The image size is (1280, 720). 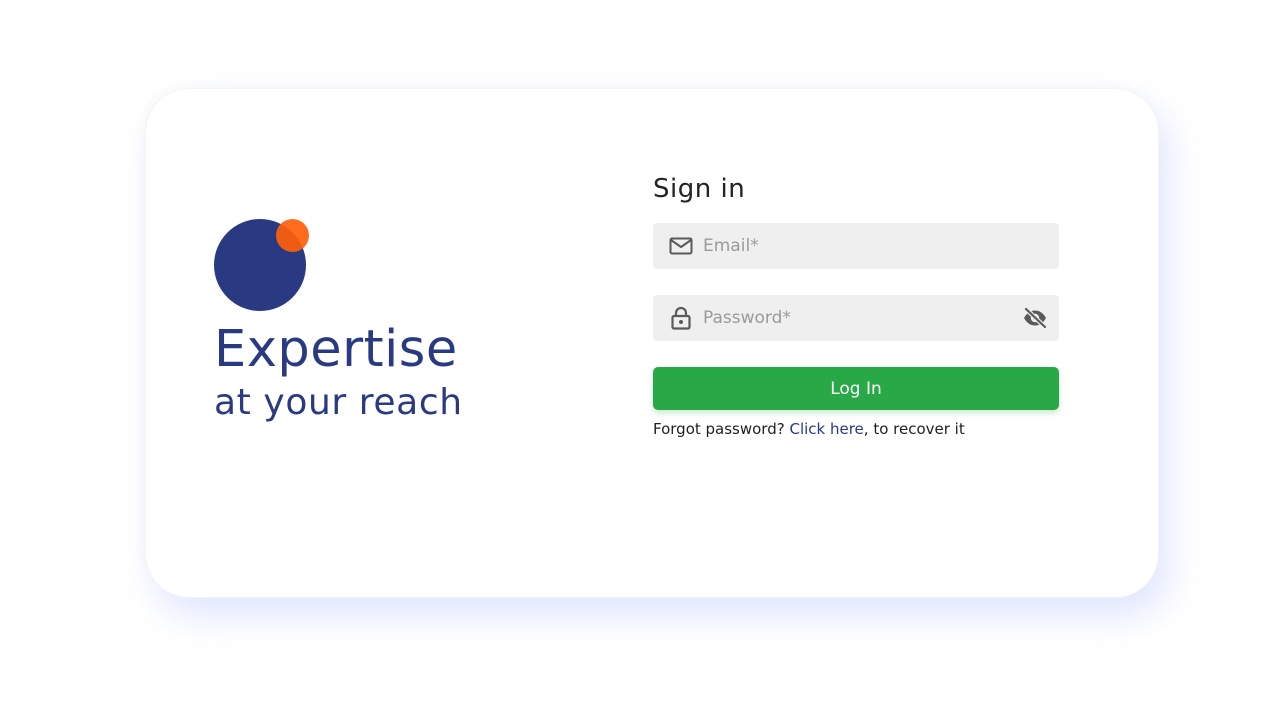 What do you see at coordinates (699, 189) in the screenshot?
I see `form-title: Sign in` at bounding box center [699, 189].